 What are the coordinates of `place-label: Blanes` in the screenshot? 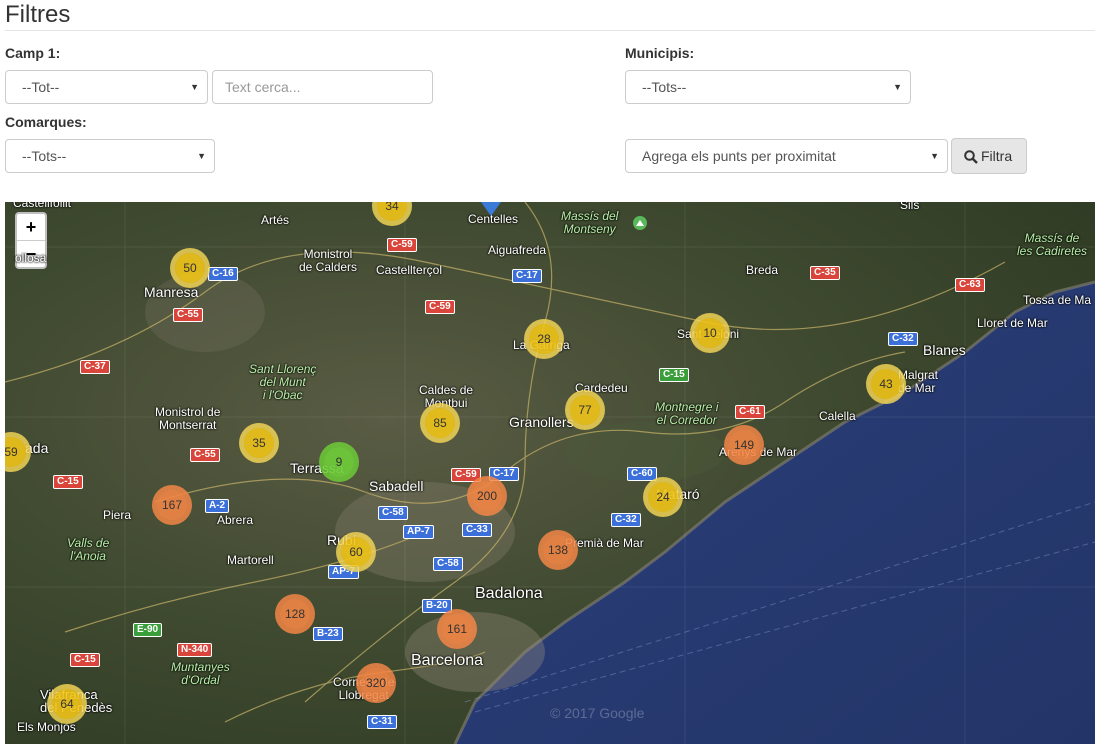 It's located at (944, 350).